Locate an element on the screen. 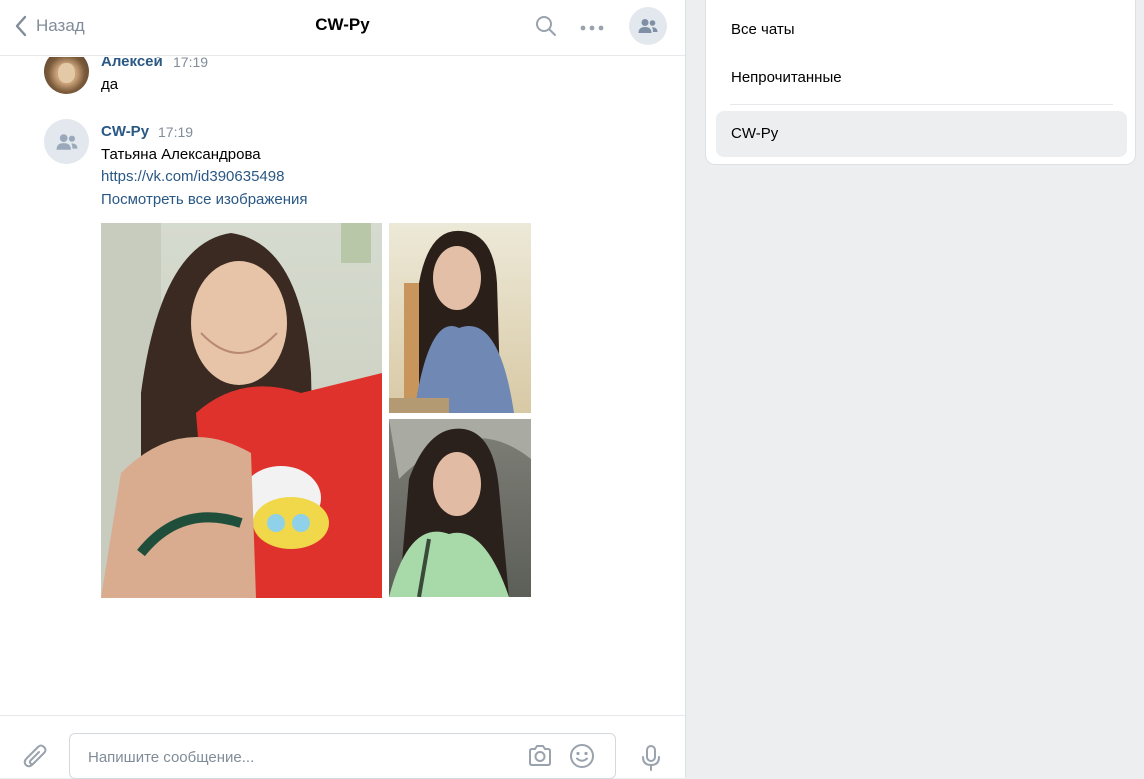 The width and height of the screenshot is (1144, 779). back-button: Назад is located at coordinates (49, 26).